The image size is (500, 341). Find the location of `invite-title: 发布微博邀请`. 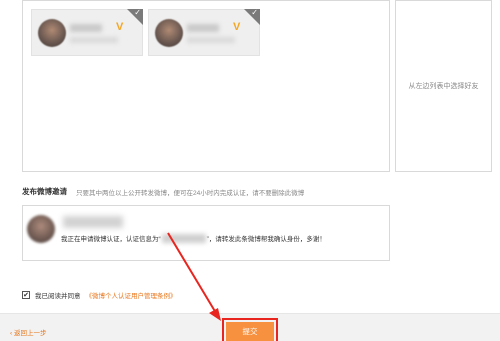

invite-title: 发布微博邀请 is located at coordinates (44, 191).